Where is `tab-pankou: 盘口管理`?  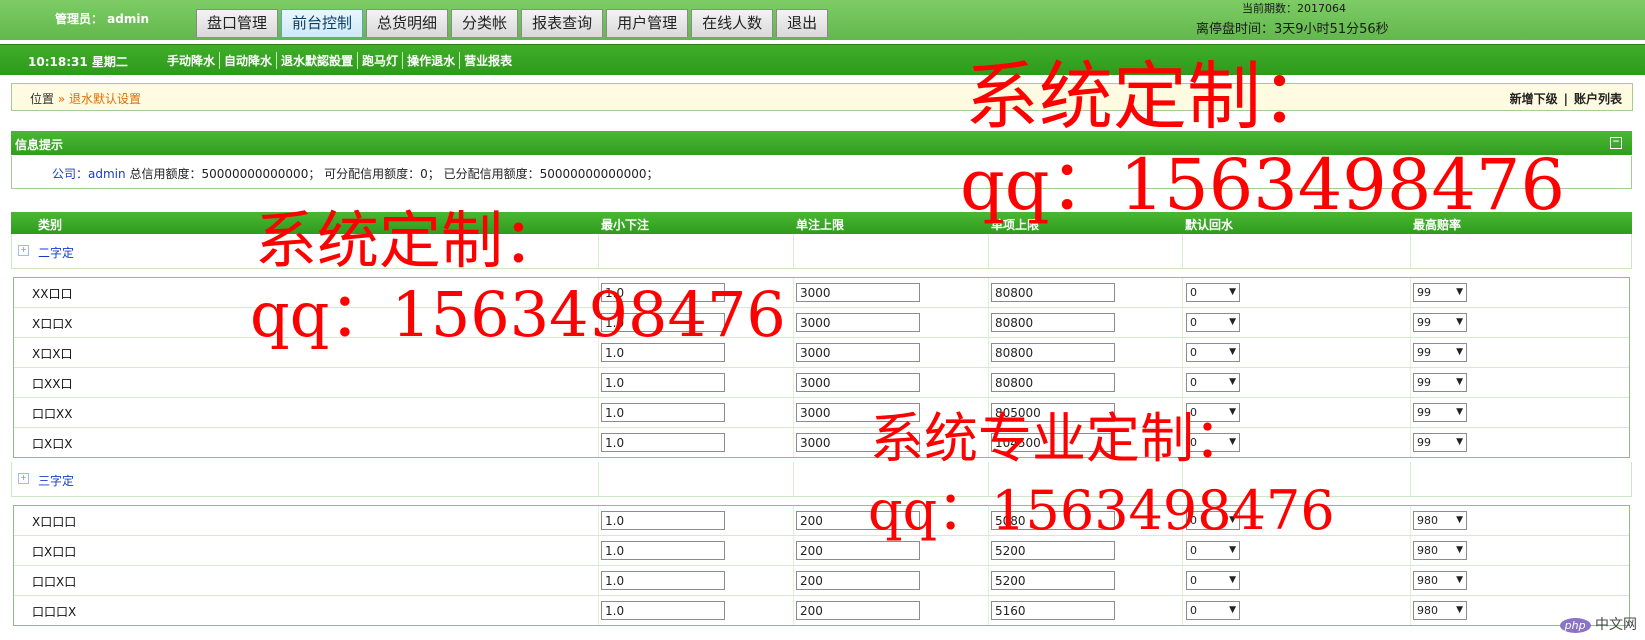
tab-pankou: 盘口管理 is located at coordinates (237, 23).